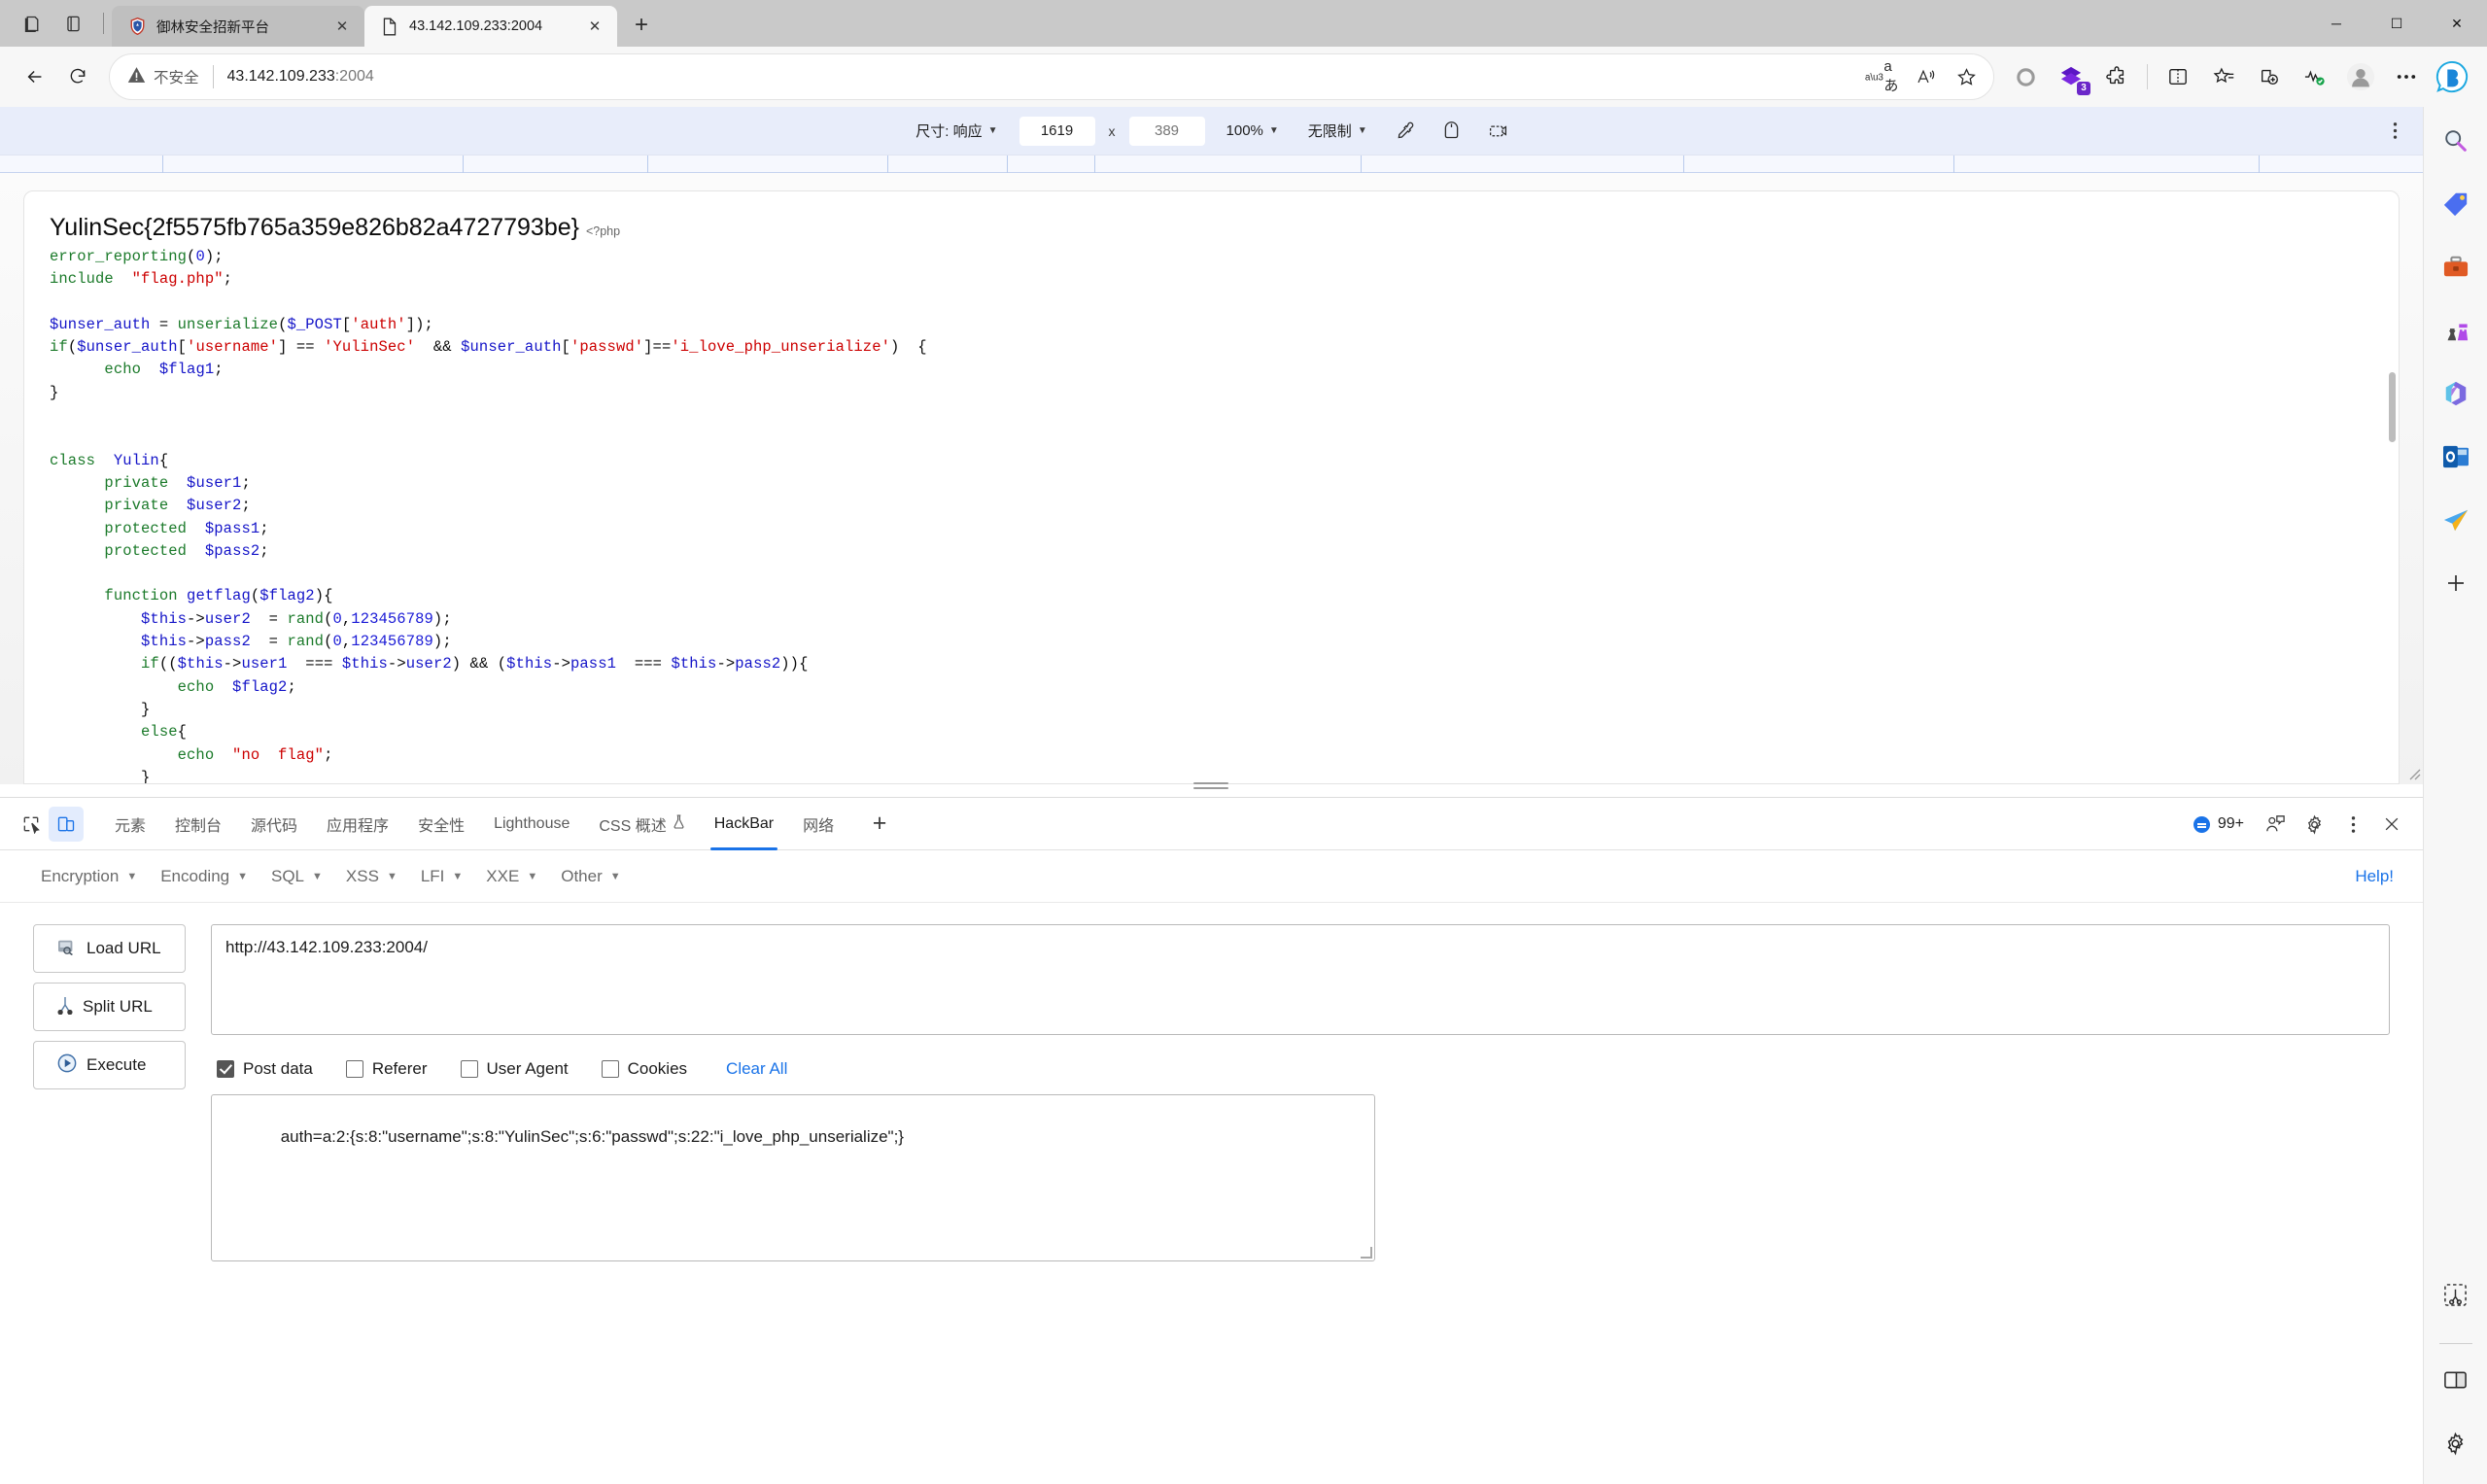 This screenshot has height=1484, width=2487. I want to click on outlook-icon, so click(2456, 456).